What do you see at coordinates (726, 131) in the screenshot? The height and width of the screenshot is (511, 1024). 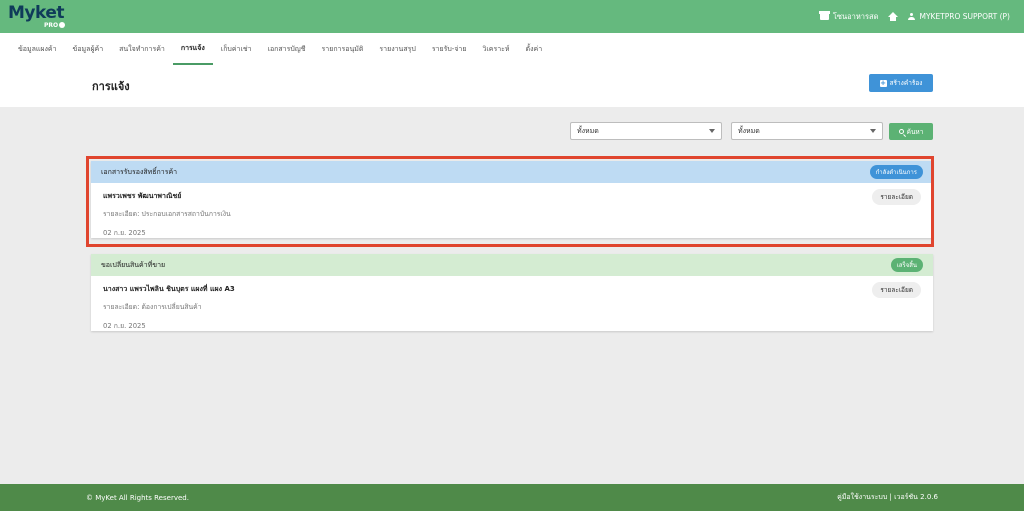 I see `filter-bar: ทั้งหมด ทั้งหมด` at bounding box center [726, 131].